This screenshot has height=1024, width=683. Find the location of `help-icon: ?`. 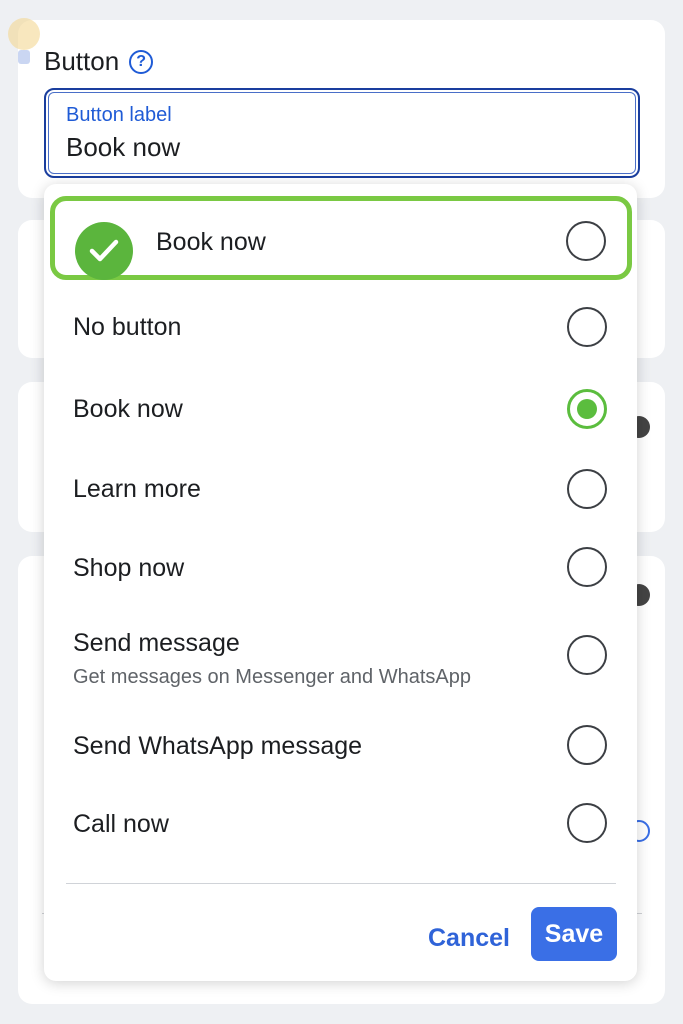

help-icon: ? is located at coordinates (141, 61).